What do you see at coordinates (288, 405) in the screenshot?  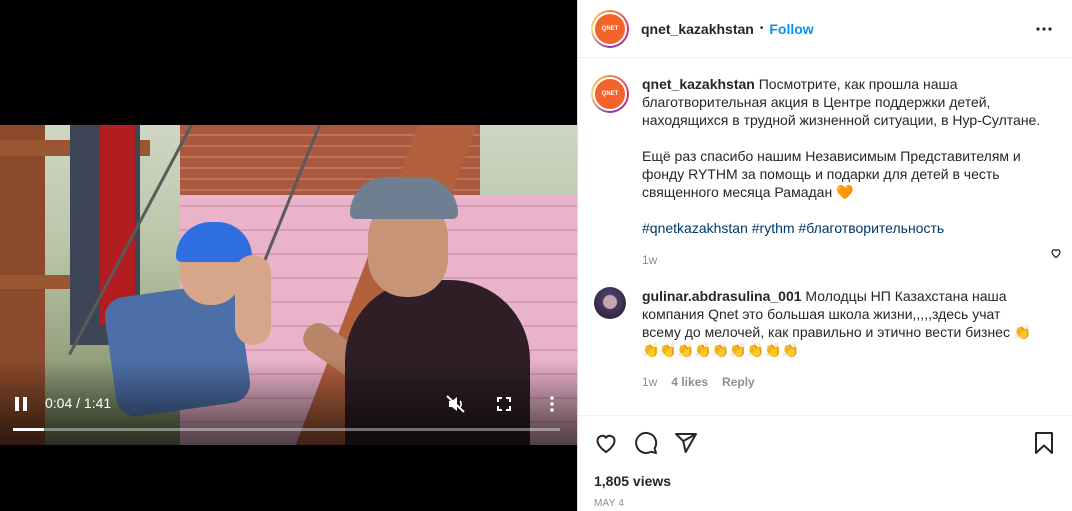 I see `video-controls: 0:04 / 1:41` at bounding box center [288, 405].